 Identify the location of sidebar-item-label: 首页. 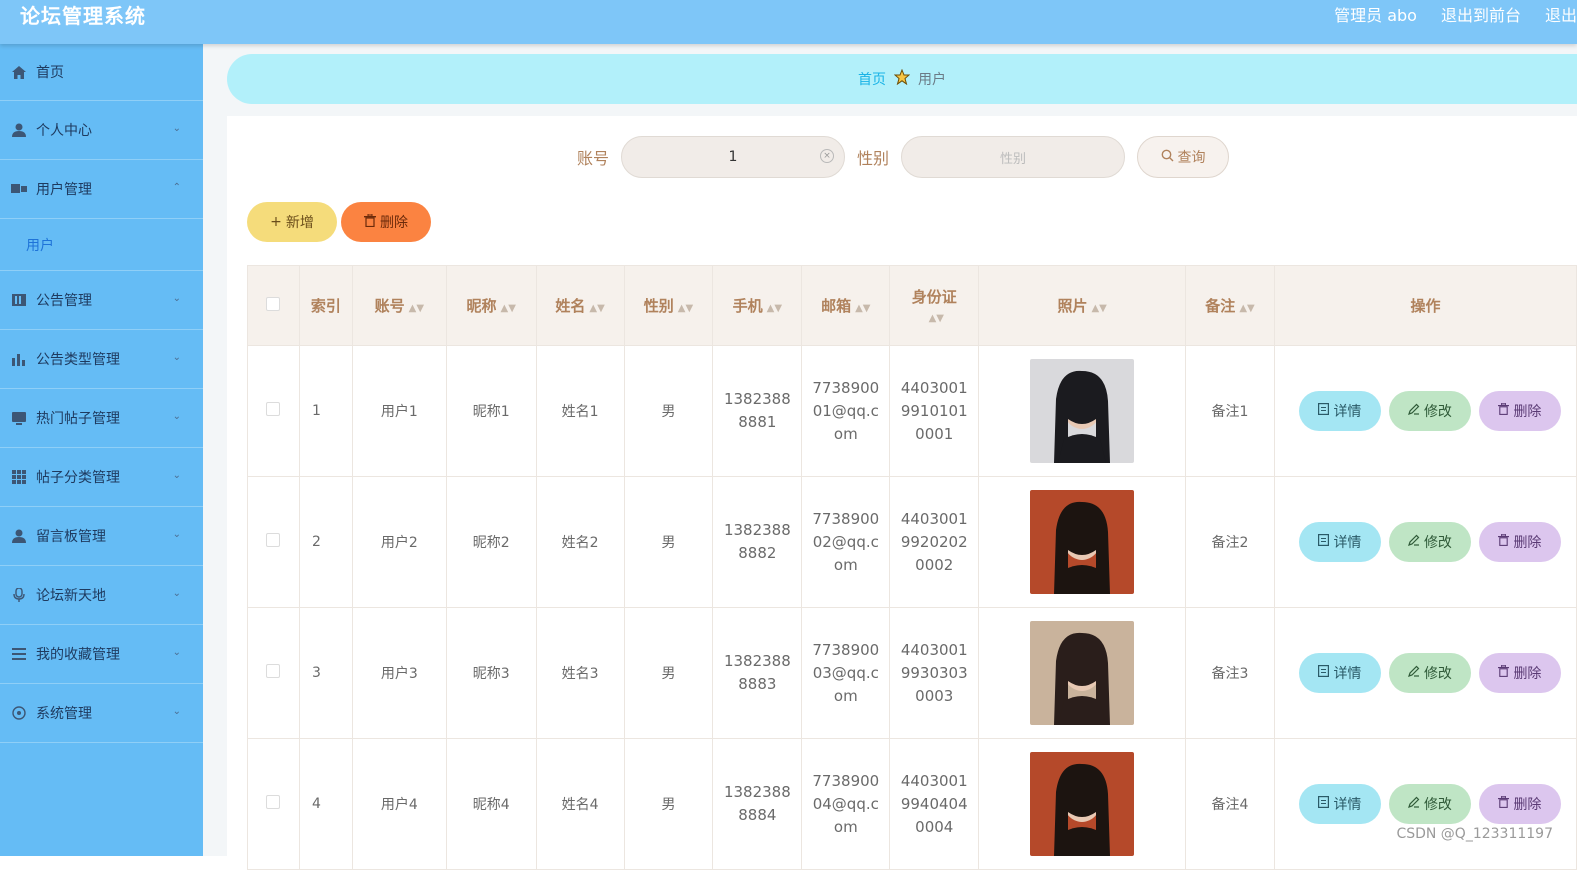
(50, 73).